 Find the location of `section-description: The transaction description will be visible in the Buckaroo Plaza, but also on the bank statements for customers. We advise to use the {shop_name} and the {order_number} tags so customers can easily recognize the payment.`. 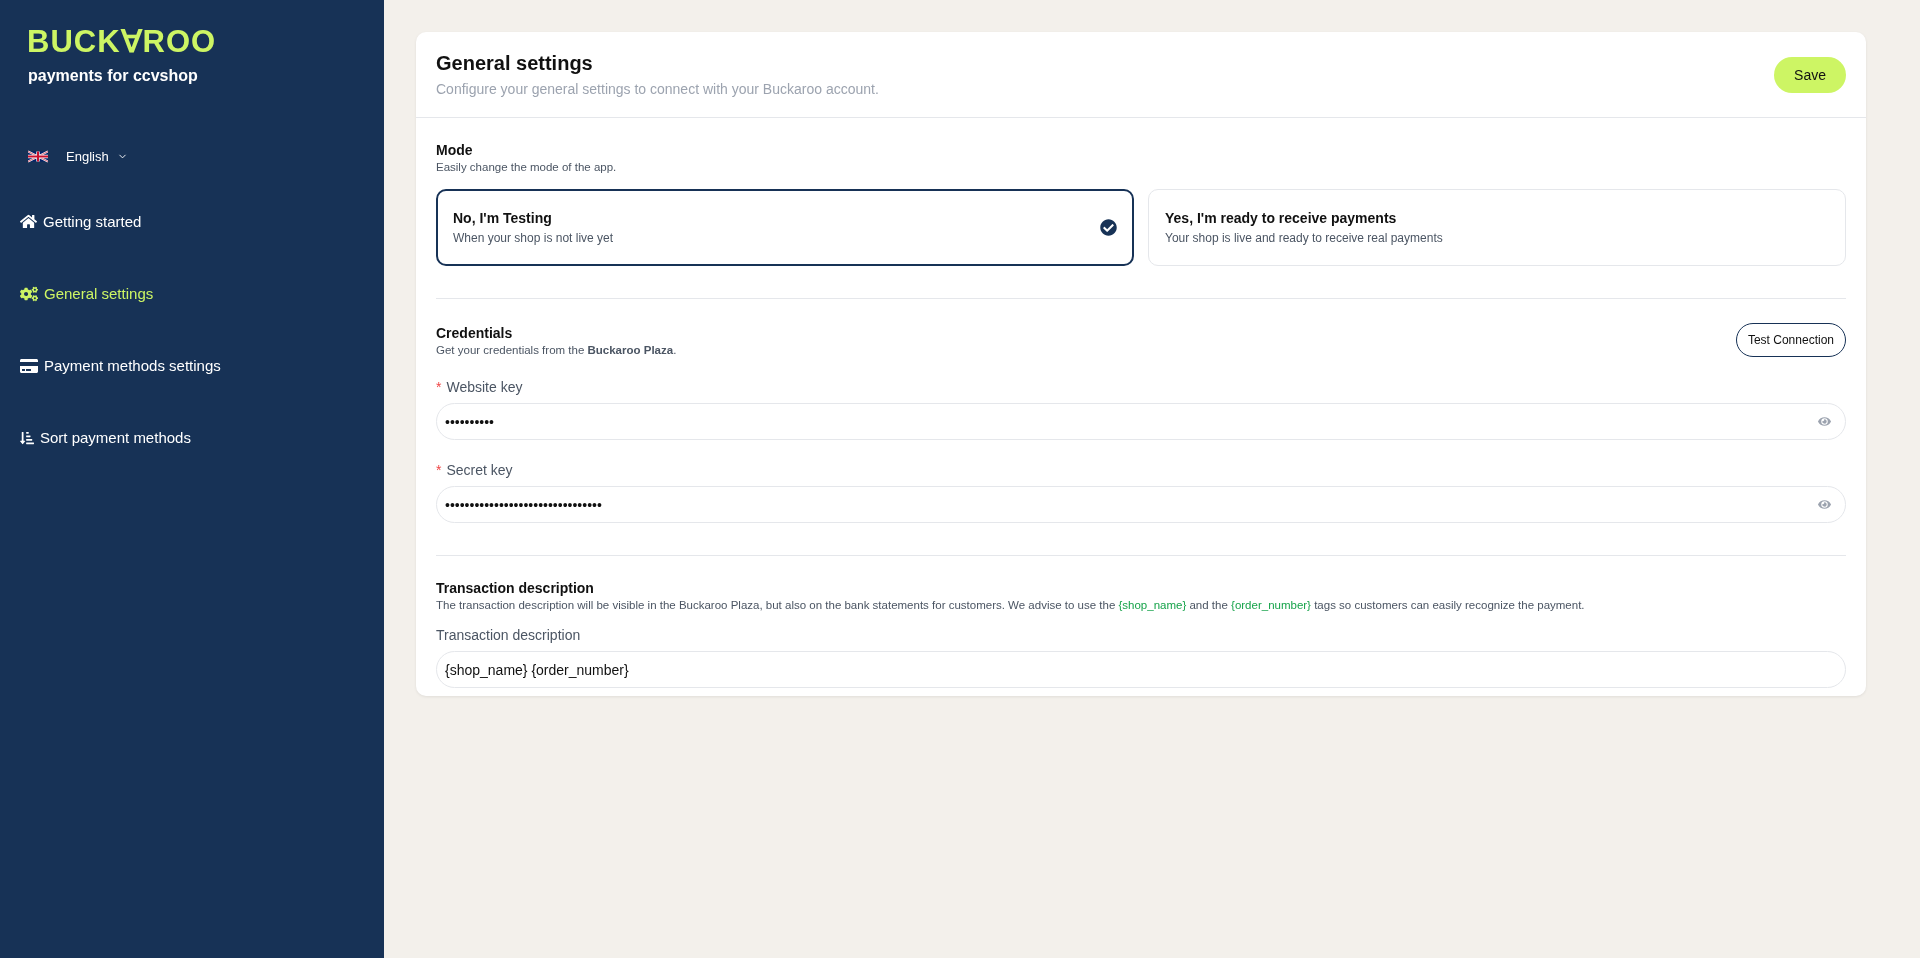

section-description: The transaction description will be visible in the Buckaroo Plaza, but also on the bank statements for customers. We advise to use the {shop_name} and the {order_number} tags so customers can easily recognize the payment. is located at coordinates (1011, 605).